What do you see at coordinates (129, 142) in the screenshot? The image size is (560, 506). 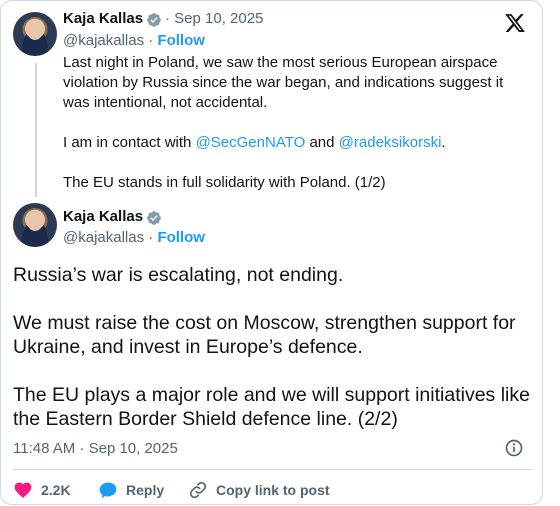 I see `text-segment: I am in contact with` at bounding box center [129, 142].